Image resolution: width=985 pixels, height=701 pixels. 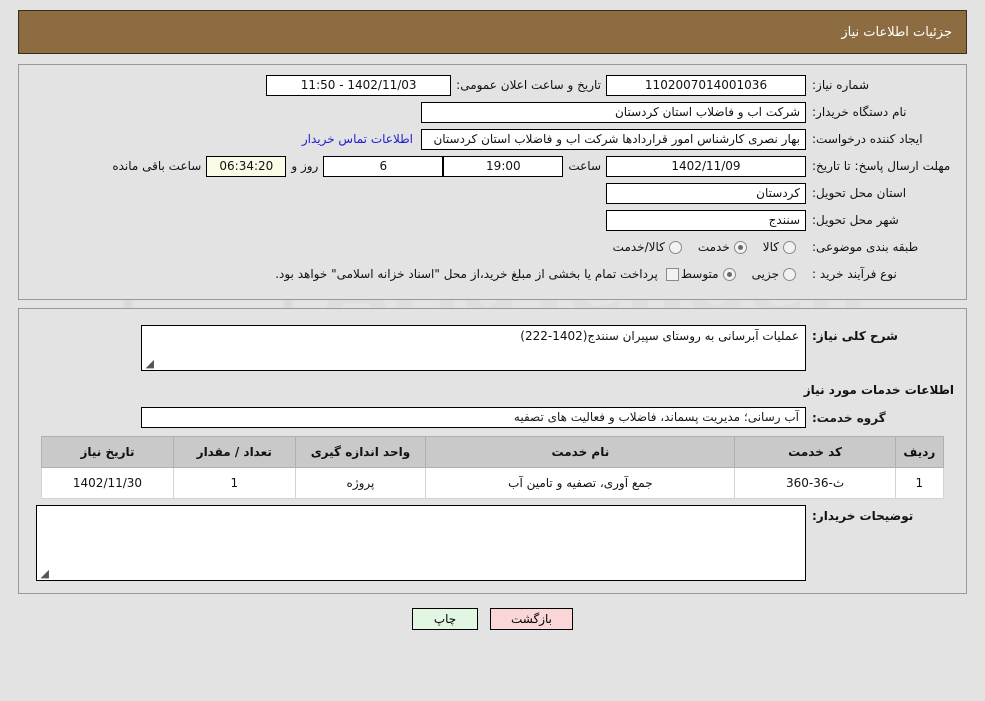 I want to click on days-text: روز و, so click(x=305, y=166).